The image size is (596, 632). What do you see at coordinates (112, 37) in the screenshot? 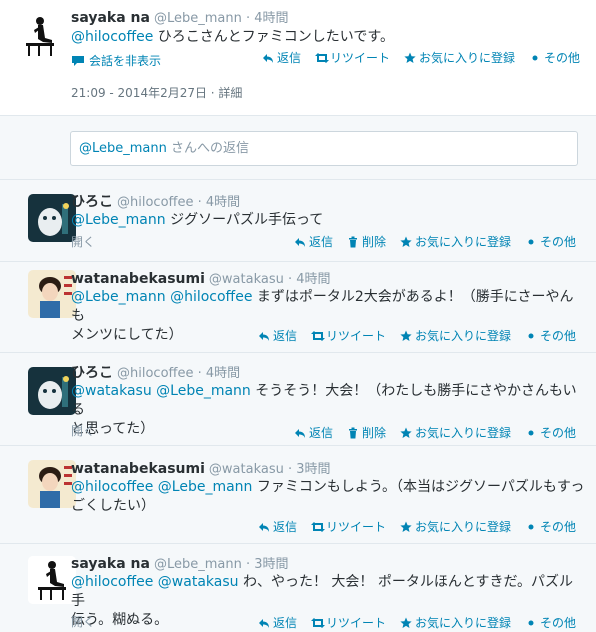
I see `mention-link: @hilocoffee` at bounding box center [112, 37].